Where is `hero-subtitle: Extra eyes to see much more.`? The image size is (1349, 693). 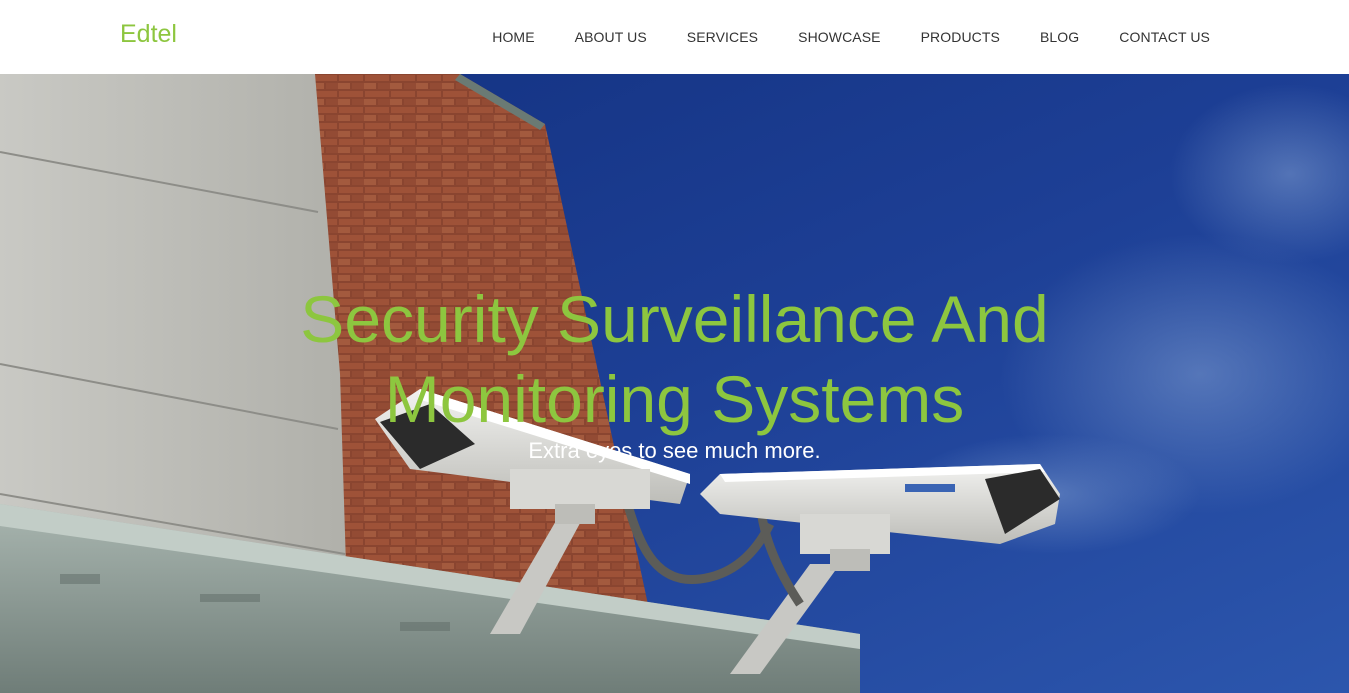
hero-subtitle: Extra eyes to see much more. is located at coordinates (674, 450).